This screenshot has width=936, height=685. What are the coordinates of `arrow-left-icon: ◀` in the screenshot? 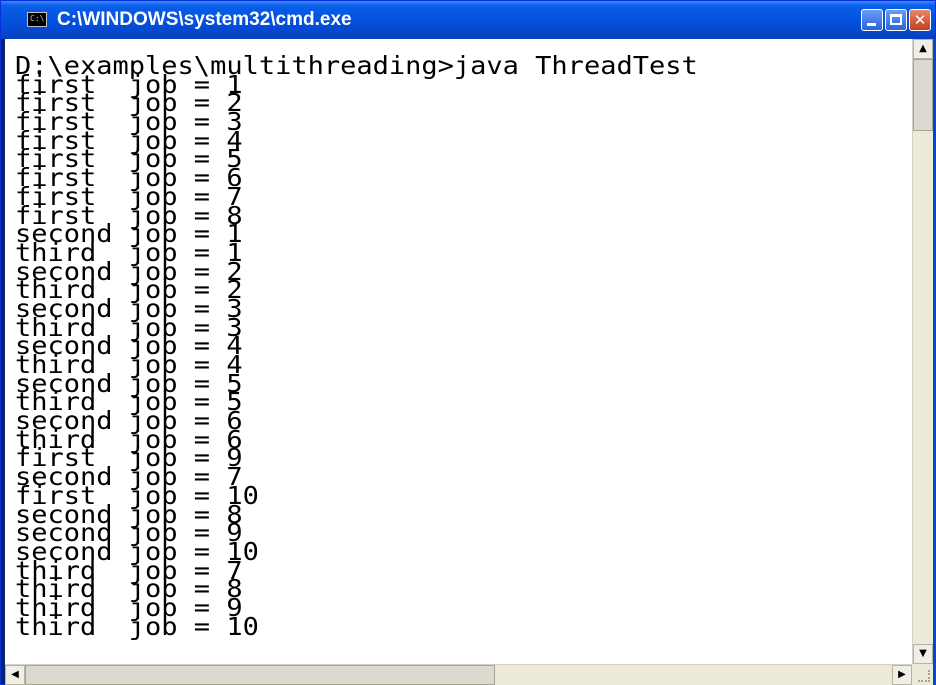 It's located at (15, 674).